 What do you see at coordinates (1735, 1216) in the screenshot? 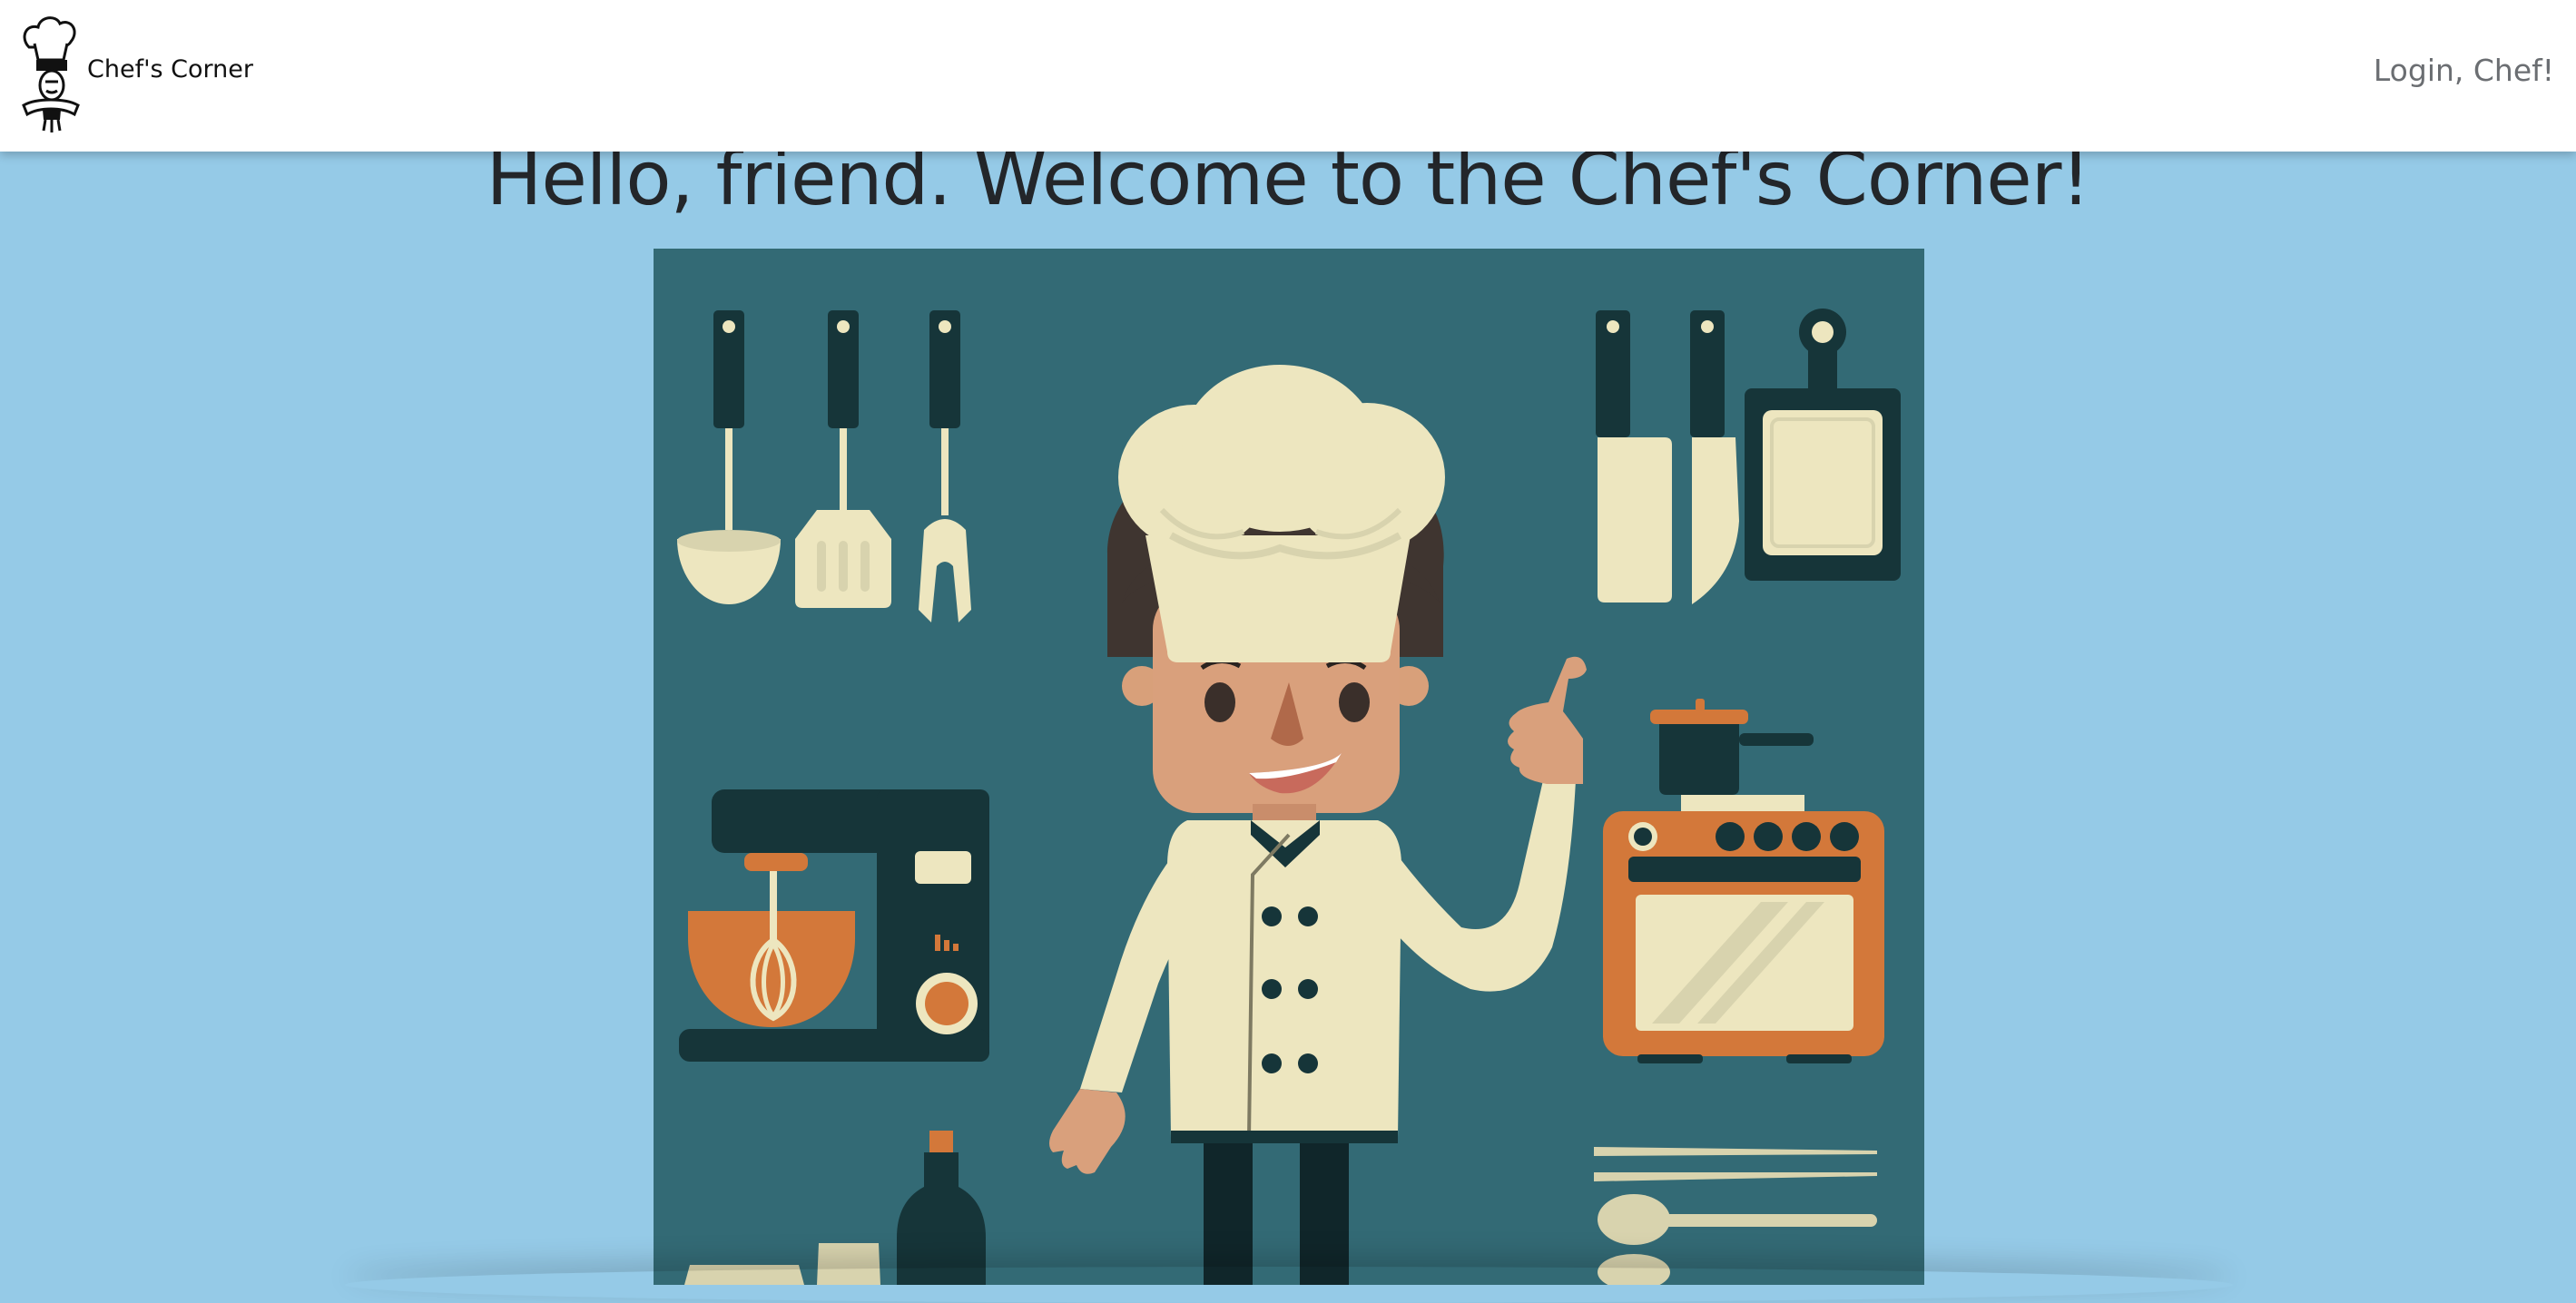
I see `chopsticks-icon` at bounding box center [1735, 1216].